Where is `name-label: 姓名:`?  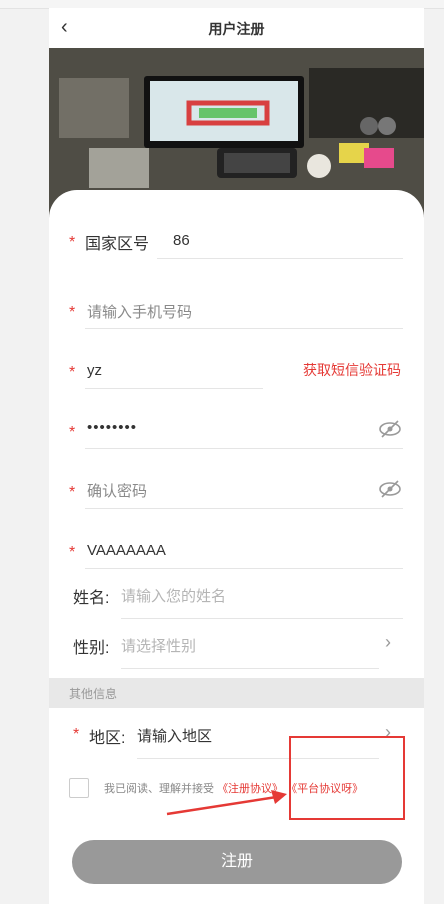 name-label: 姓名: is located at coordinates (91, 598).